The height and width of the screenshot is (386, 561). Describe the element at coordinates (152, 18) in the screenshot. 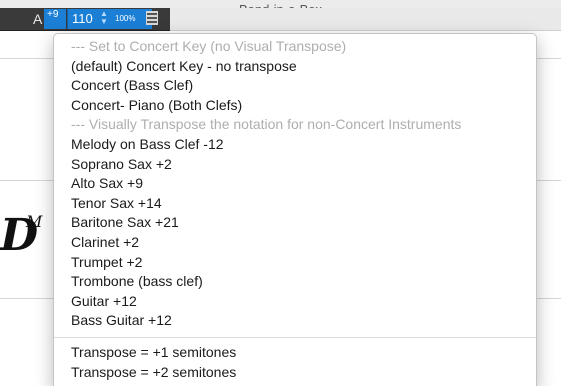

I see `menu-grip-icon` at that location.